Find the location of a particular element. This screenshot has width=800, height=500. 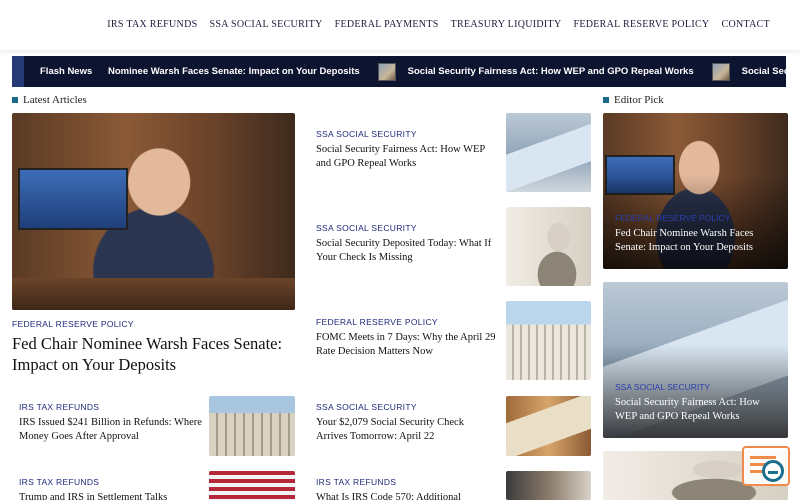

nav-federal-payments: FEDERAL PAYMENTS is located at coordinates (387, 24).